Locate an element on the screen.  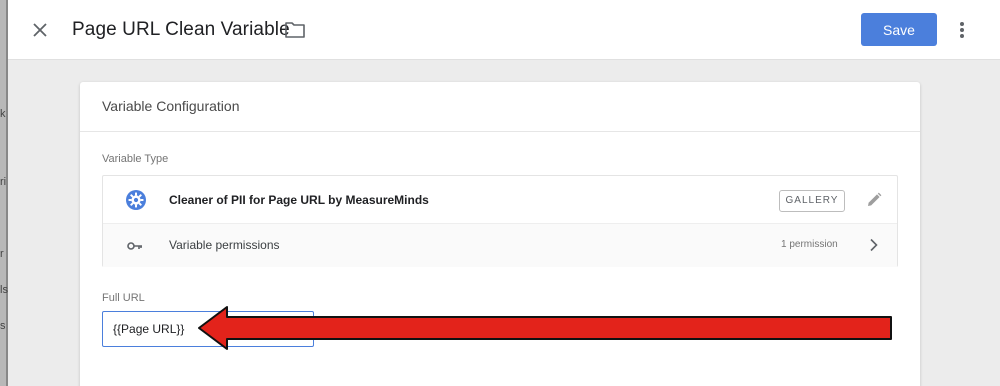
save-button: Save is located at coordinates (899, 29).